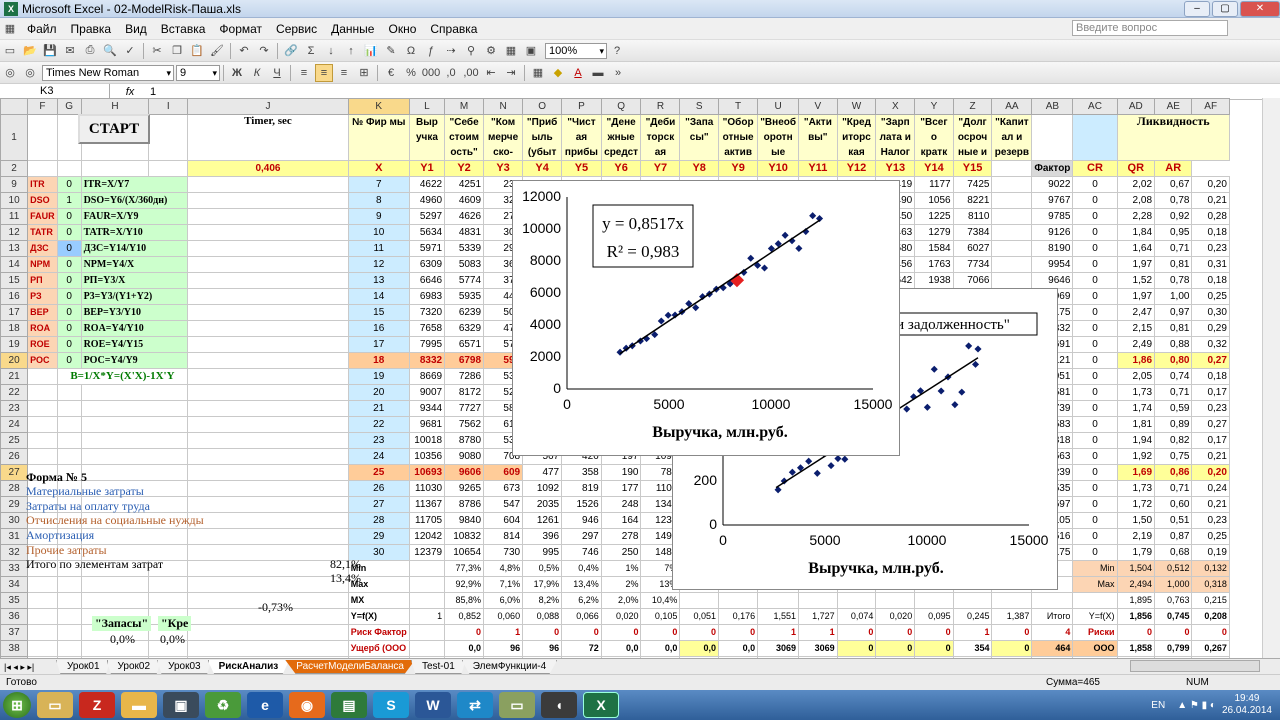  What do you see at coordinates (364, 73) in the screenshot?
I see `merge-icon: ⊞` at bounding box center [364, 73].